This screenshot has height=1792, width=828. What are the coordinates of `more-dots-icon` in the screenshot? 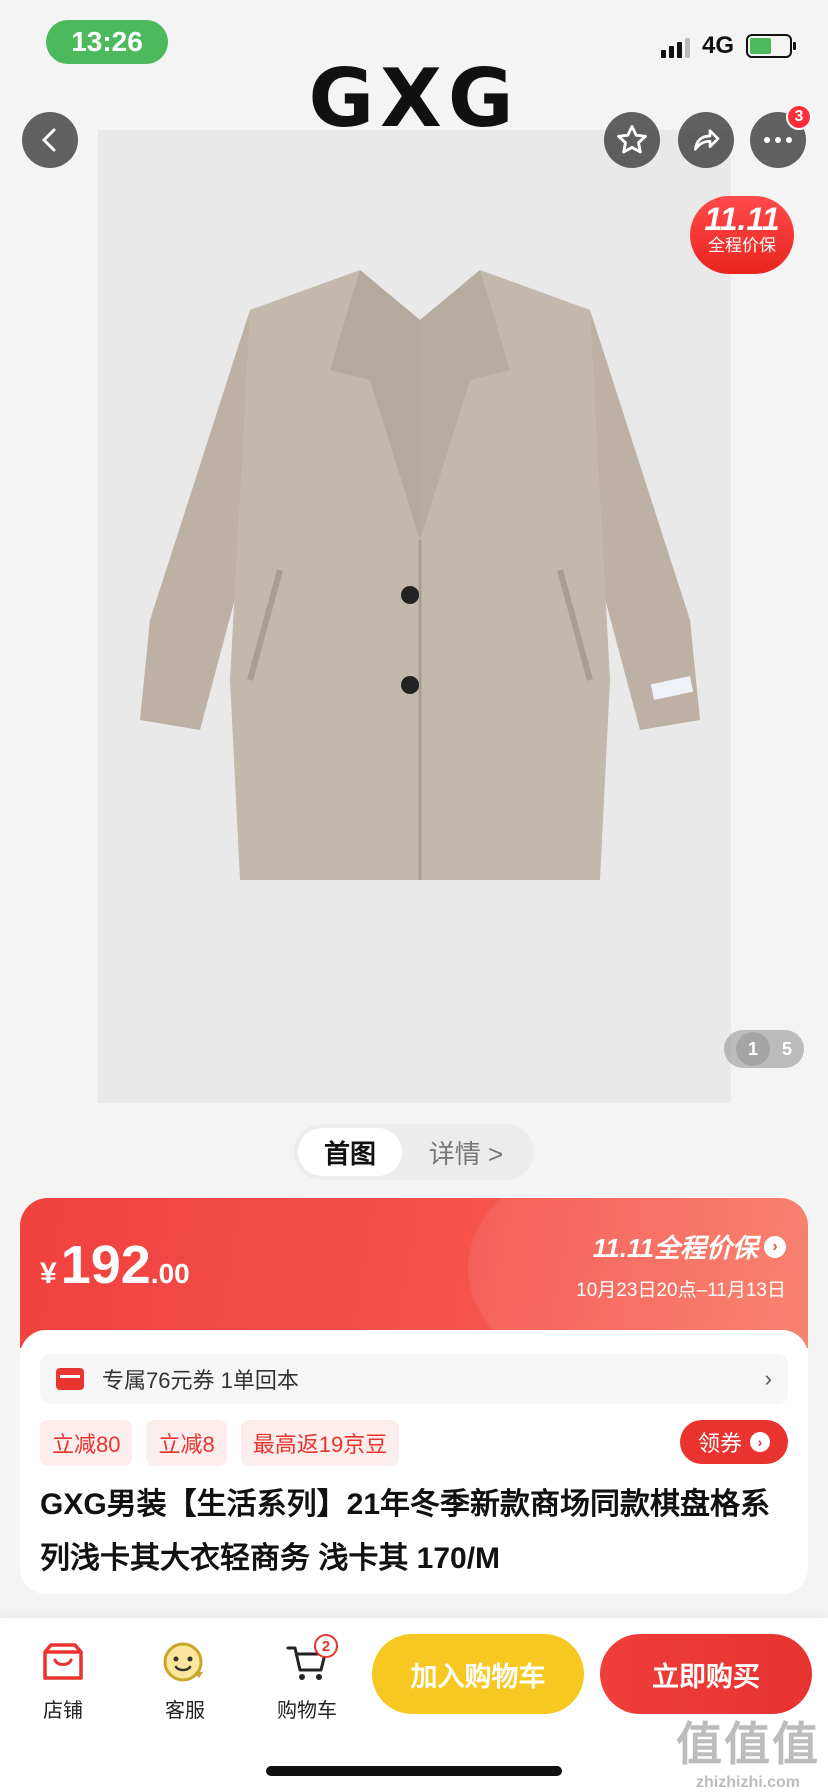 It's located at (778, 140).